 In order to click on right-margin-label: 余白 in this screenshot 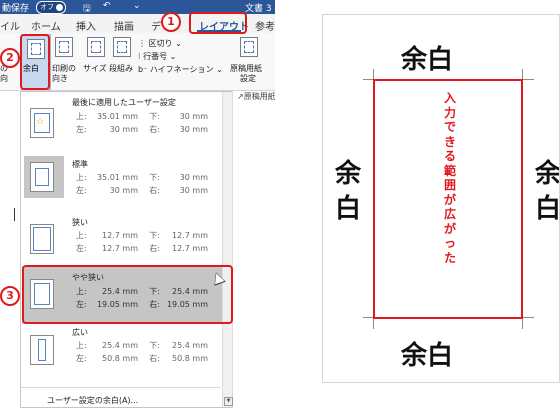, I will do `click(547, 191)`.